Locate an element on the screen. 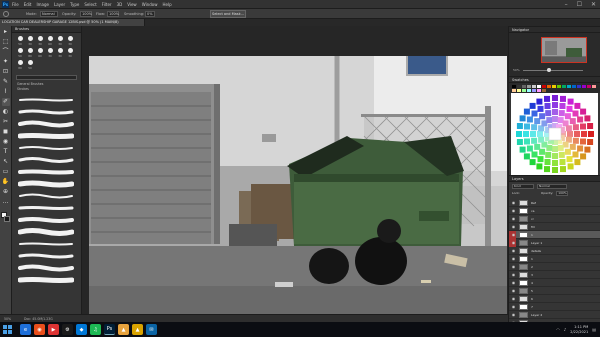 Image resolution: width=600 pixels, height=337 pixels. menu-type: Type is located at coordinates (74, 4).